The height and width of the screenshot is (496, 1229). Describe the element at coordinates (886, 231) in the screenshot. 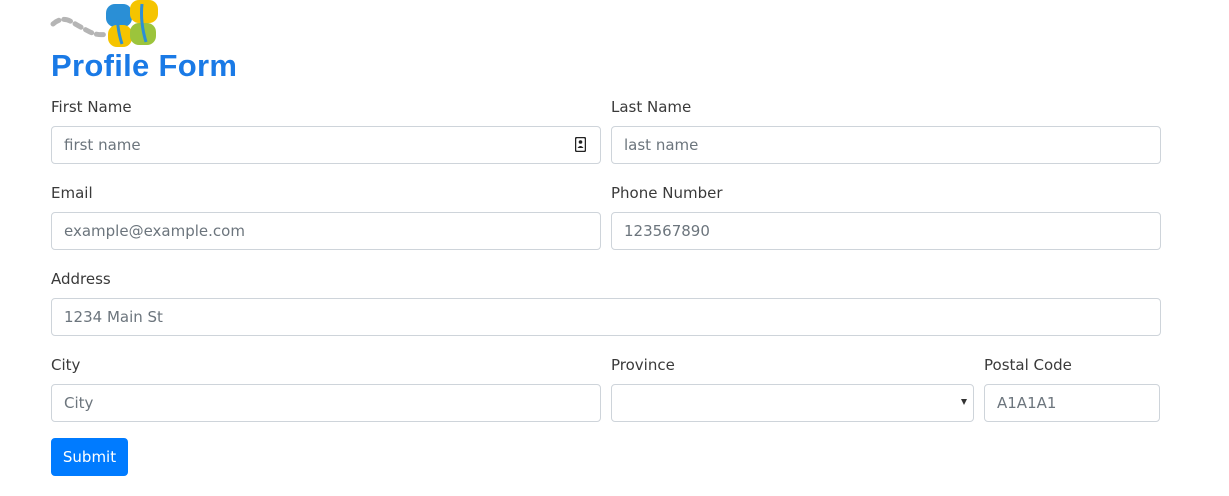

I see `phone-number-input` at that location.